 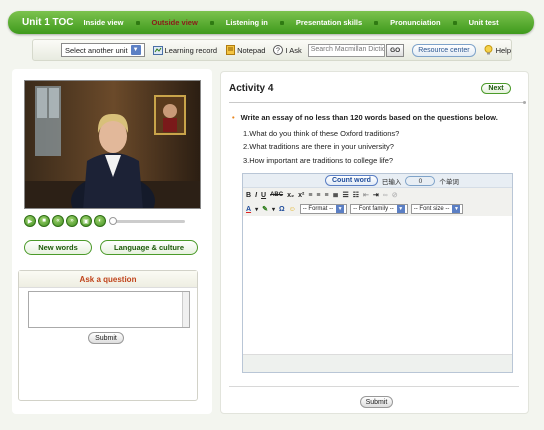 I want to click on learning-record-button: Learning record, so click(x=185, y=50).